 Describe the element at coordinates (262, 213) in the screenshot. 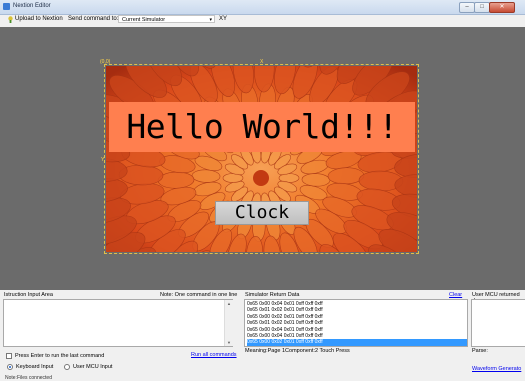

I see `clock-button: Clock` at that location.